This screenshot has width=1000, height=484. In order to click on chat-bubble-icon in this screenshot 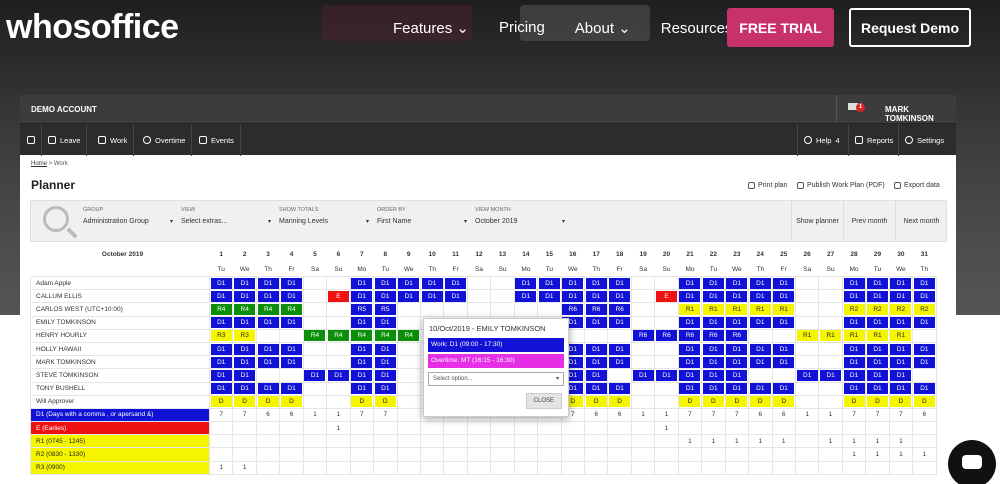, I will do `click(972, 462)`.